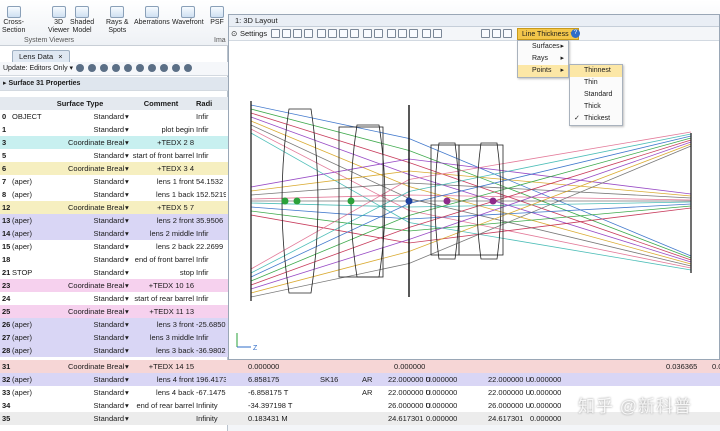 The image size is (720, 431). Describe the element at coordinates (276, 418) in the screenshot. I see `data-cell: 0.183431 M` at that location.